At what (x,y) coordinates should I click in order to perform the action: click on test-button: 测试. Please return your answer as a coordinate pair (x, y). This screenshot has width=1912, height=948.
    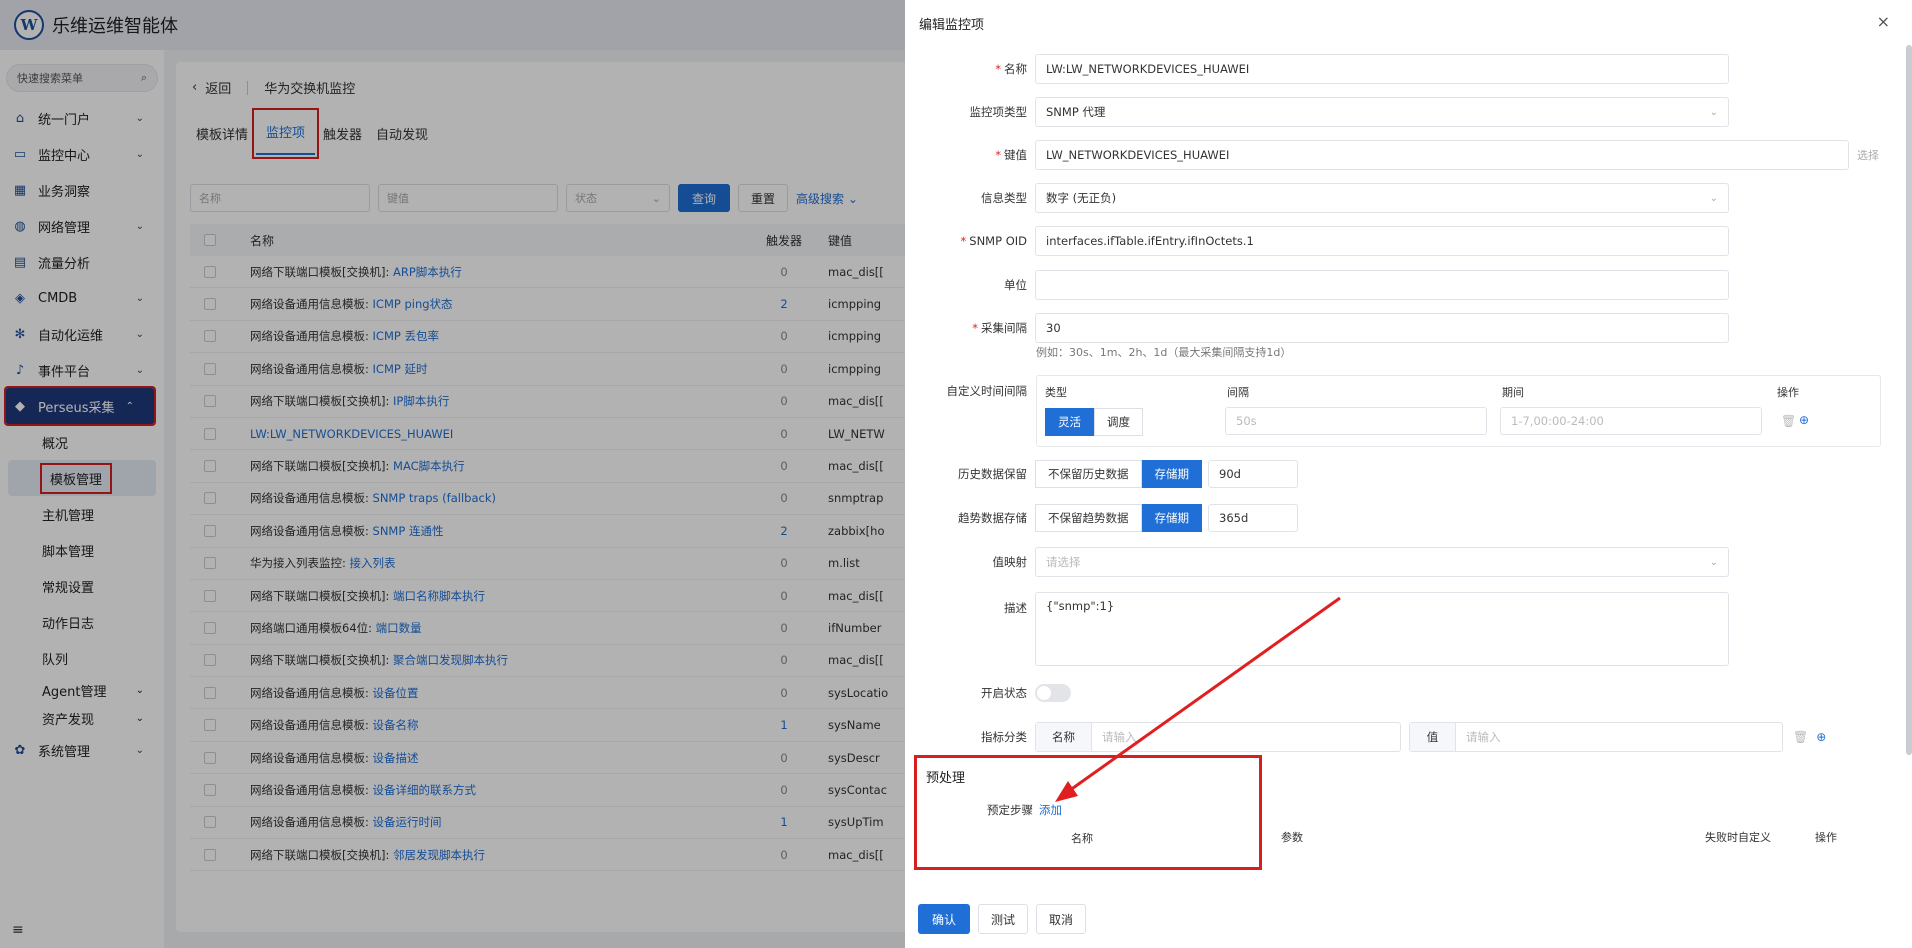
    Looking at the image, I should click on (1003, 919).